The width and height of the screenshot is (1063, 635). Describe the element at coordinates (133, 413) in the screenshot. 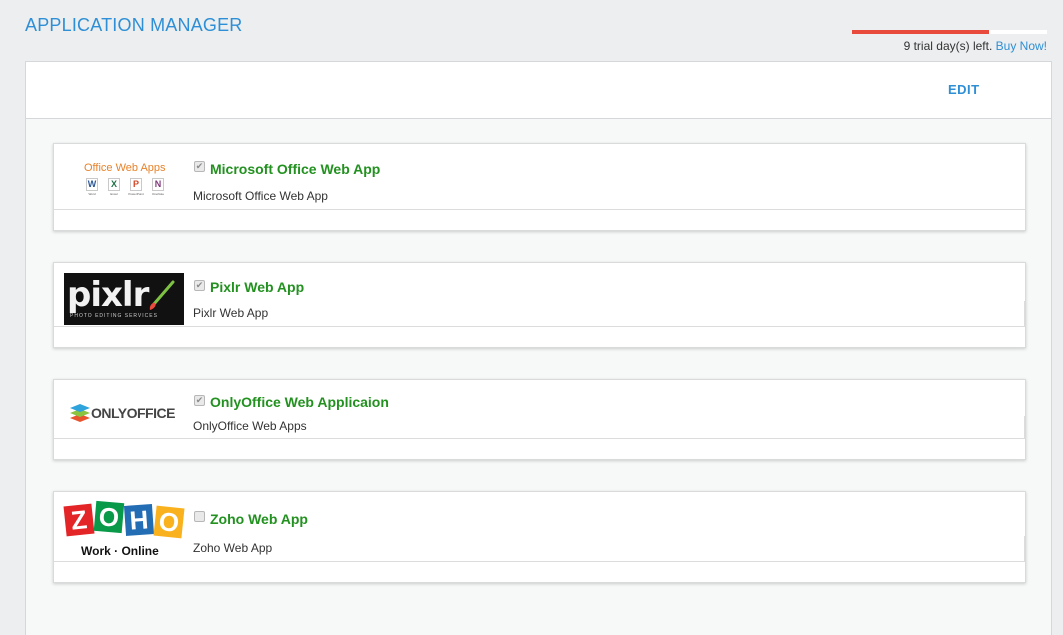

I see `onlyoffice-wordmark: ONLYOFFICE` at that location.